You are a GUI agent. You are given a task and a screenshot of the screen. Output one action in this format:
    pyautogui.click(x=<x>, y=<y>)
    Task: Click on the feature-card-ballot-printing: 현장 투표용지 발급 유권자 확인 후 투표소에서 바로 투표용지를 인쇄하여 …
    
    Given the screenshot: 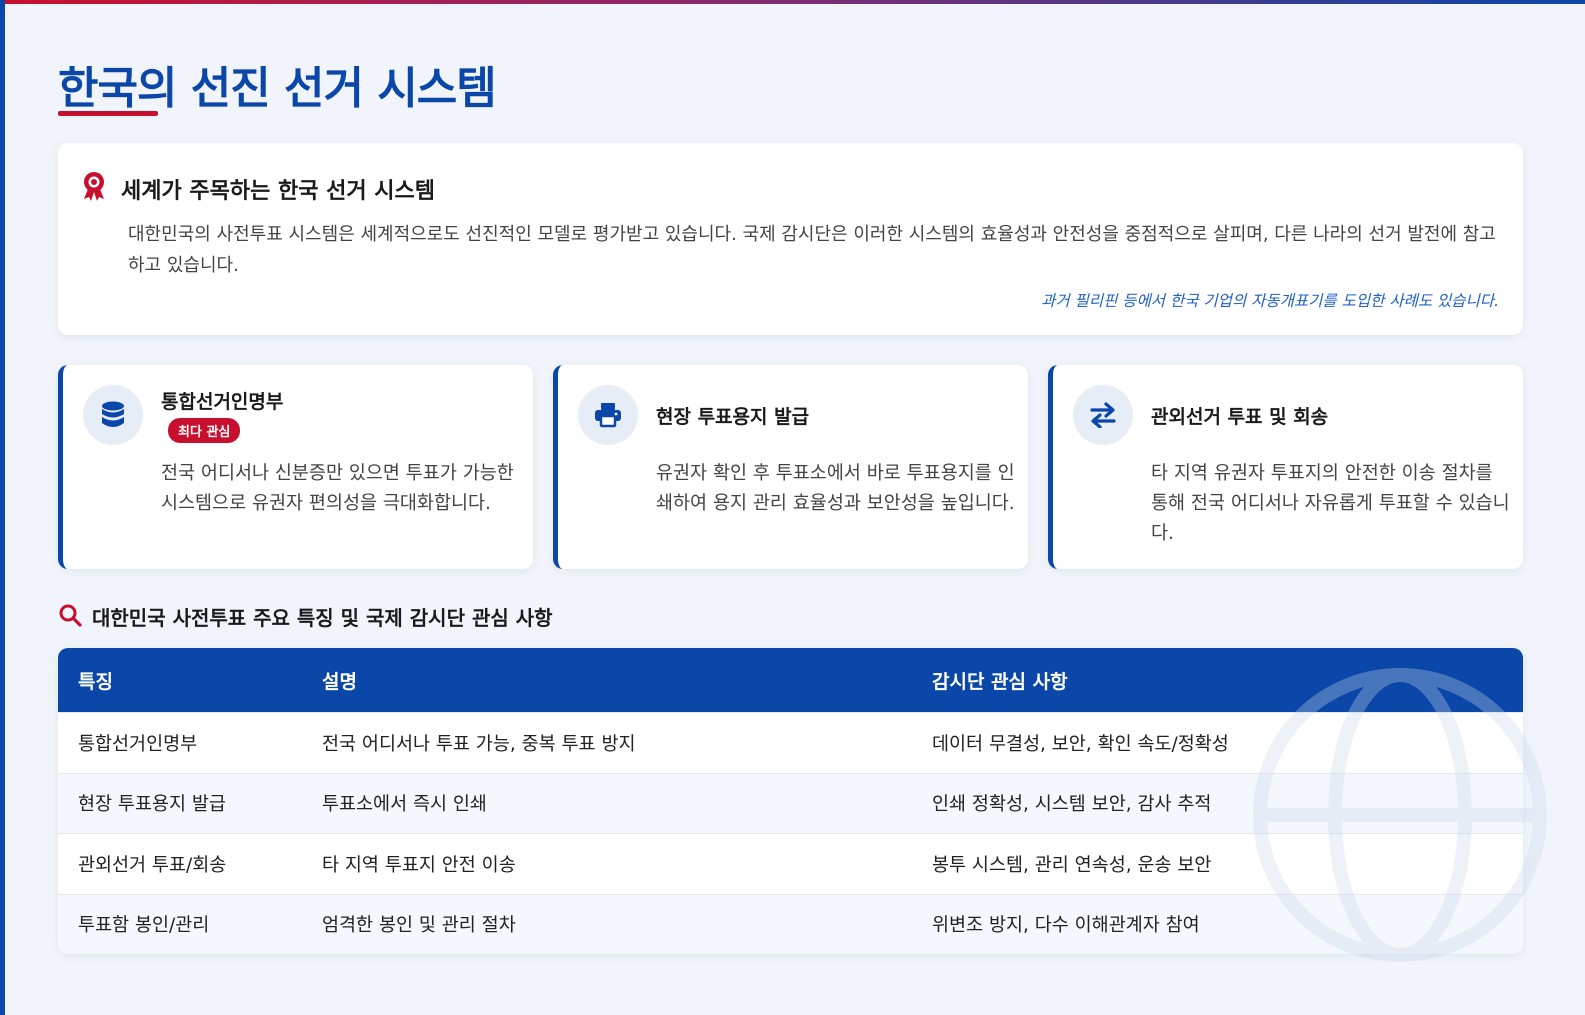 What is the action you would take?
    pyautogui.click(x=790, y=467)
    